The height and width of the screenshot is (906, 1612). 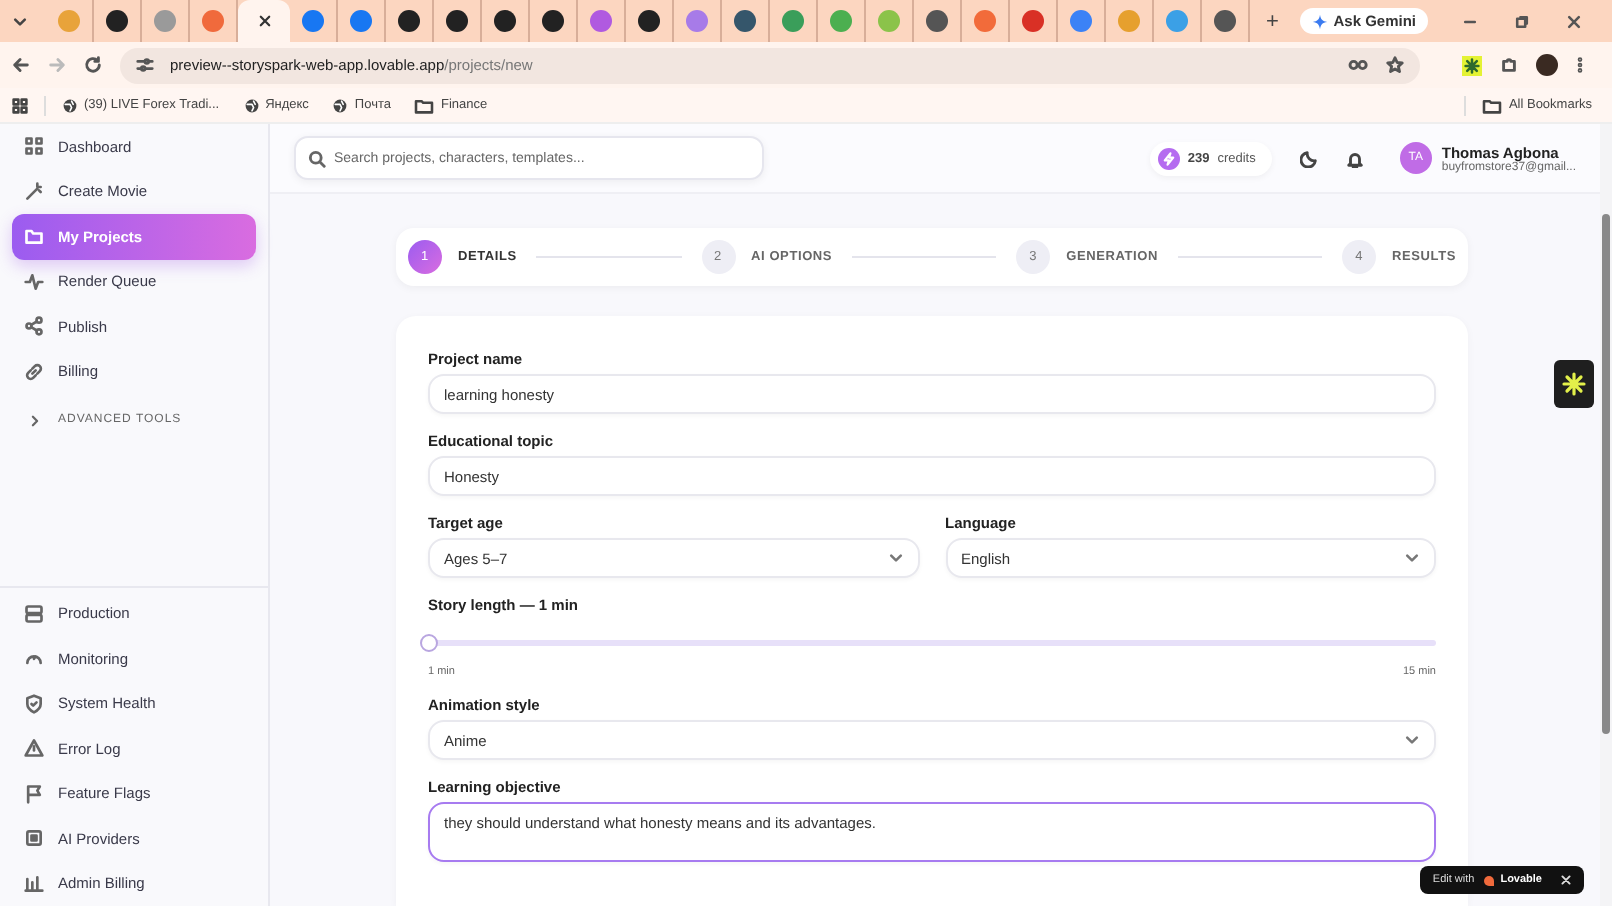 What do you see at coordinates (1308, 158) in the screenshot?
I see `moon-icon` at bounding box center [1308, 158].